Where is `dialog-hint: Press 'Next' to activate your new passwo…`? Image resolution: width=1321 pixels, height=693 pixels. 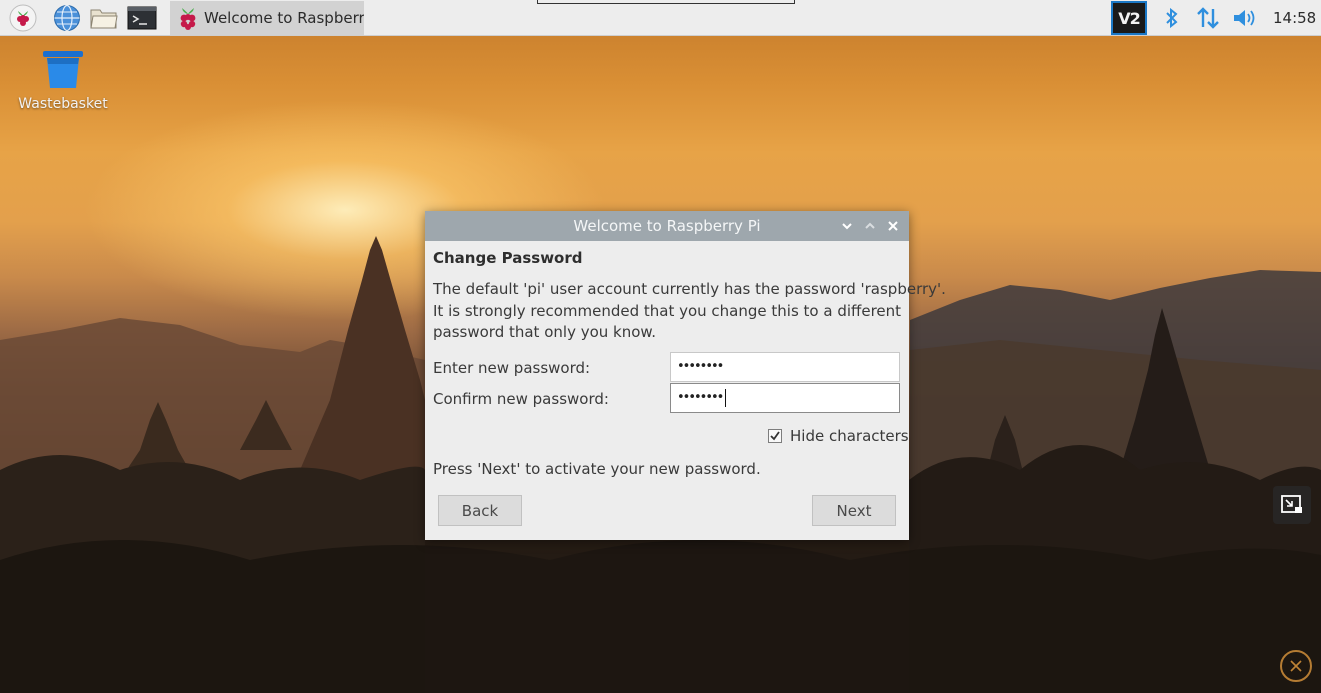 dialog-hint: Press 'Next' to activate your new passwo… is located at coordinates (597, 469).